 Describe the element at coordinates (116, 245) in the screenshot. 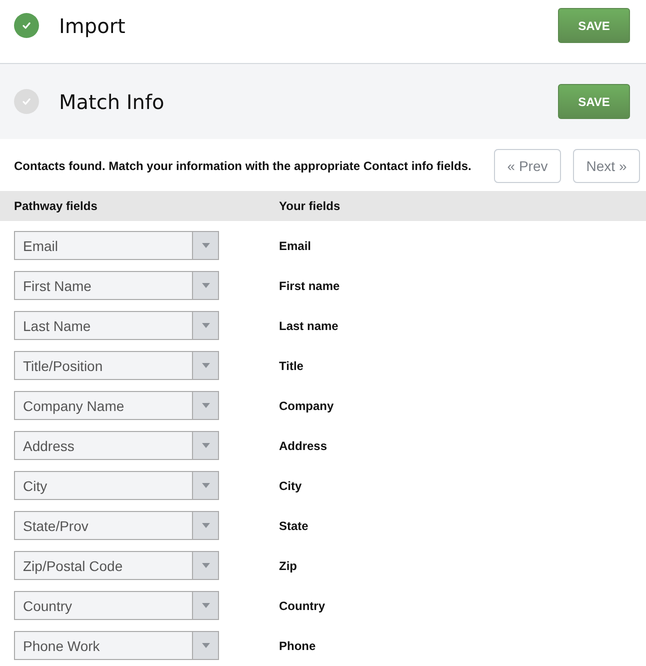

I see `field-dropdown: Email` at that location.